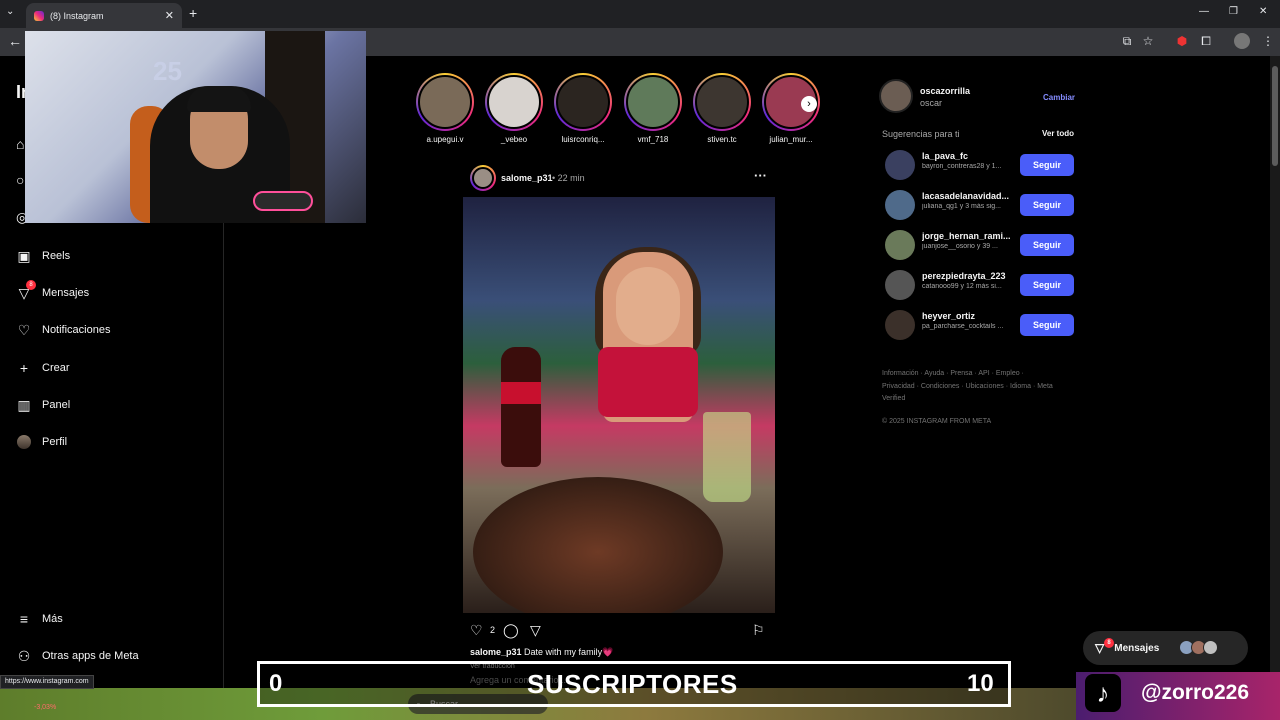  What do you see at coordinates (10, 11) in the screenshot?
I see `tab-search-icon: ⌄` at bounding box center [10, 11].